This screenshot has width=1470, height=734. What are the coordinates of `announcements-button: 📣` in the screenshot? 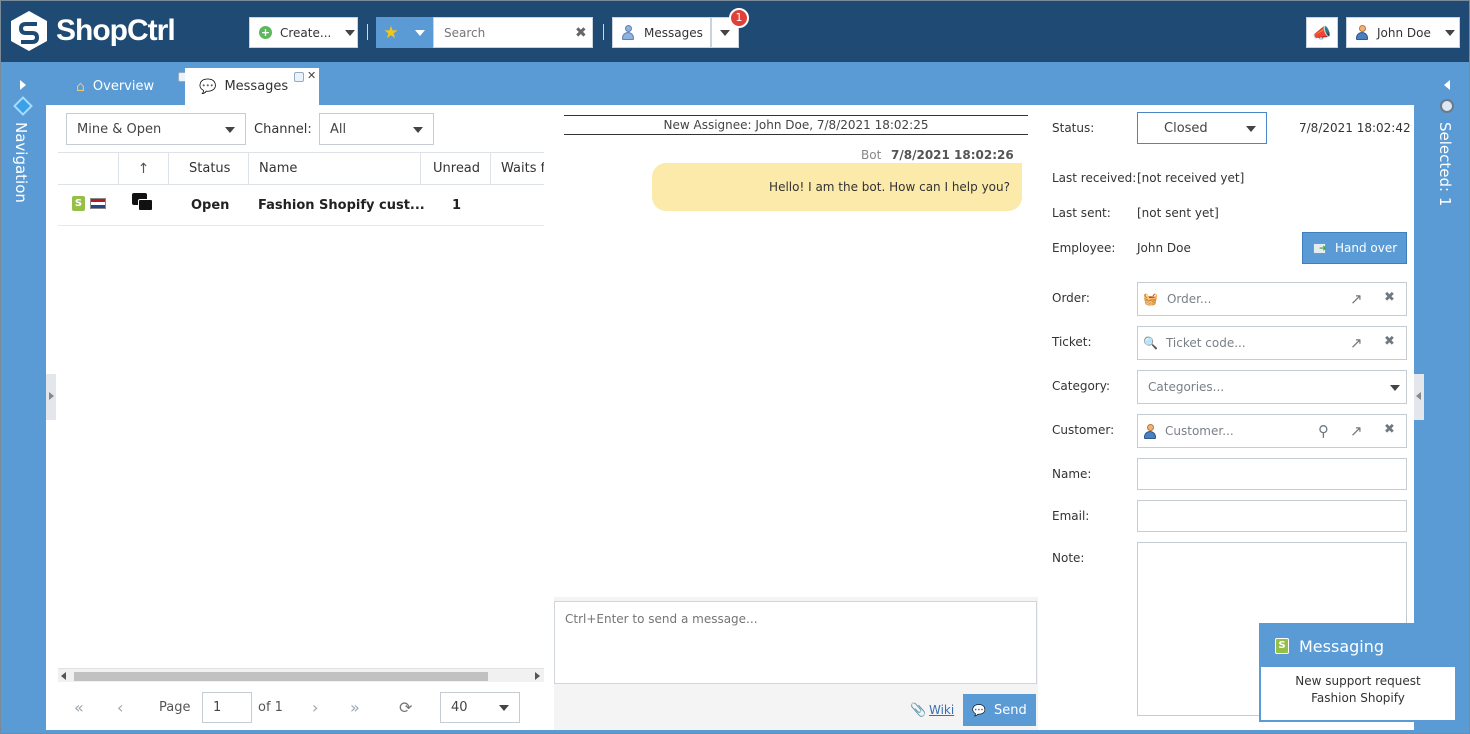 It's located at (1322, 32).